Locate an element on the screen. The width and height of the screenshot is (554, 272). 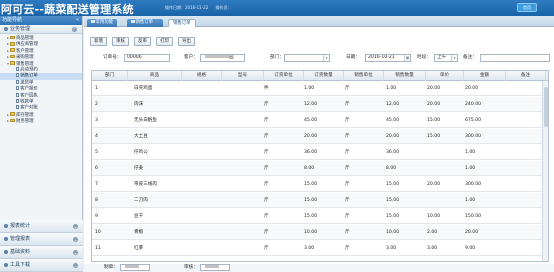
cell-no: 8 is located at coordinates (96, 200).